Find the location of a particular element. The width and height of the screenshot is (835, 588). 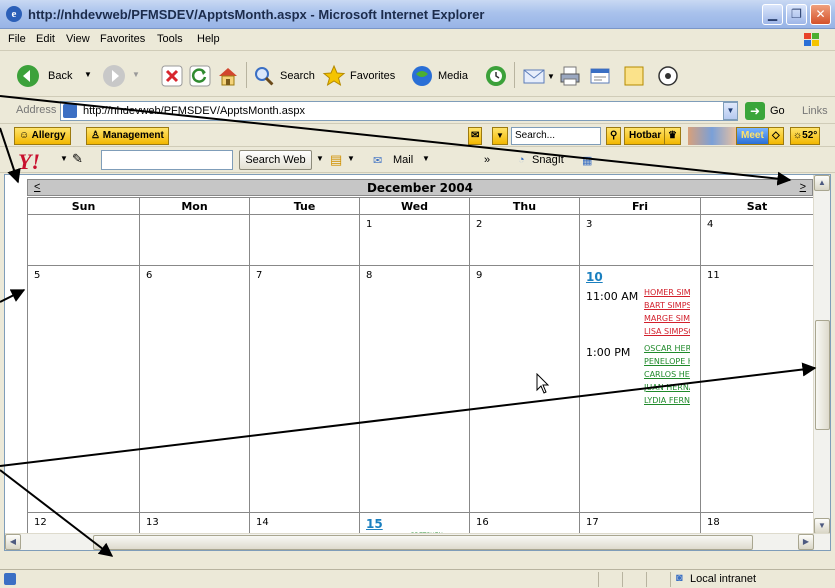

close-button: ✕ is located at coordinates (820, 14).